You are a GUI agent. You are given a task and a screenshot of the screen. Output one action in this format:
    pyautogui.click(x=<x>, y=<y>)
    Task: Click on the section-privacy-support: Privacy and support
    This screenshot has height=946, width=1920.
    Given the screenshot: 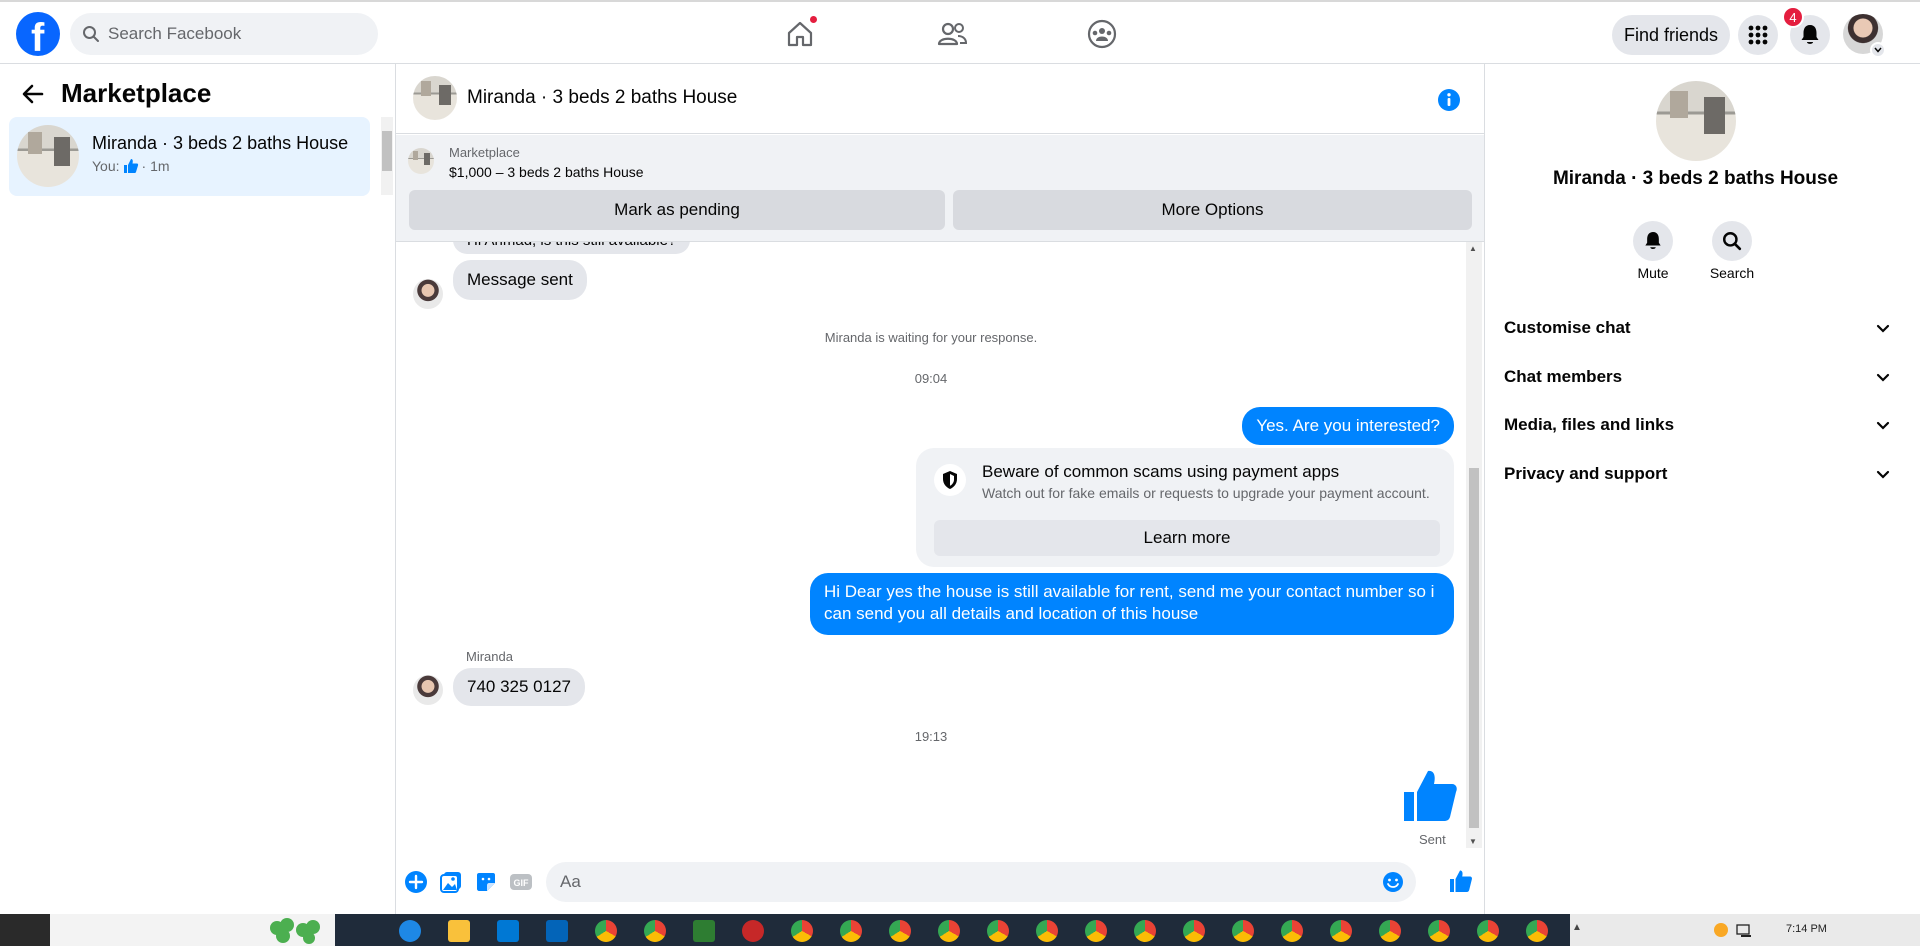 What is the action you would take?
    pyautogui.click(x=1697, y=474)
    